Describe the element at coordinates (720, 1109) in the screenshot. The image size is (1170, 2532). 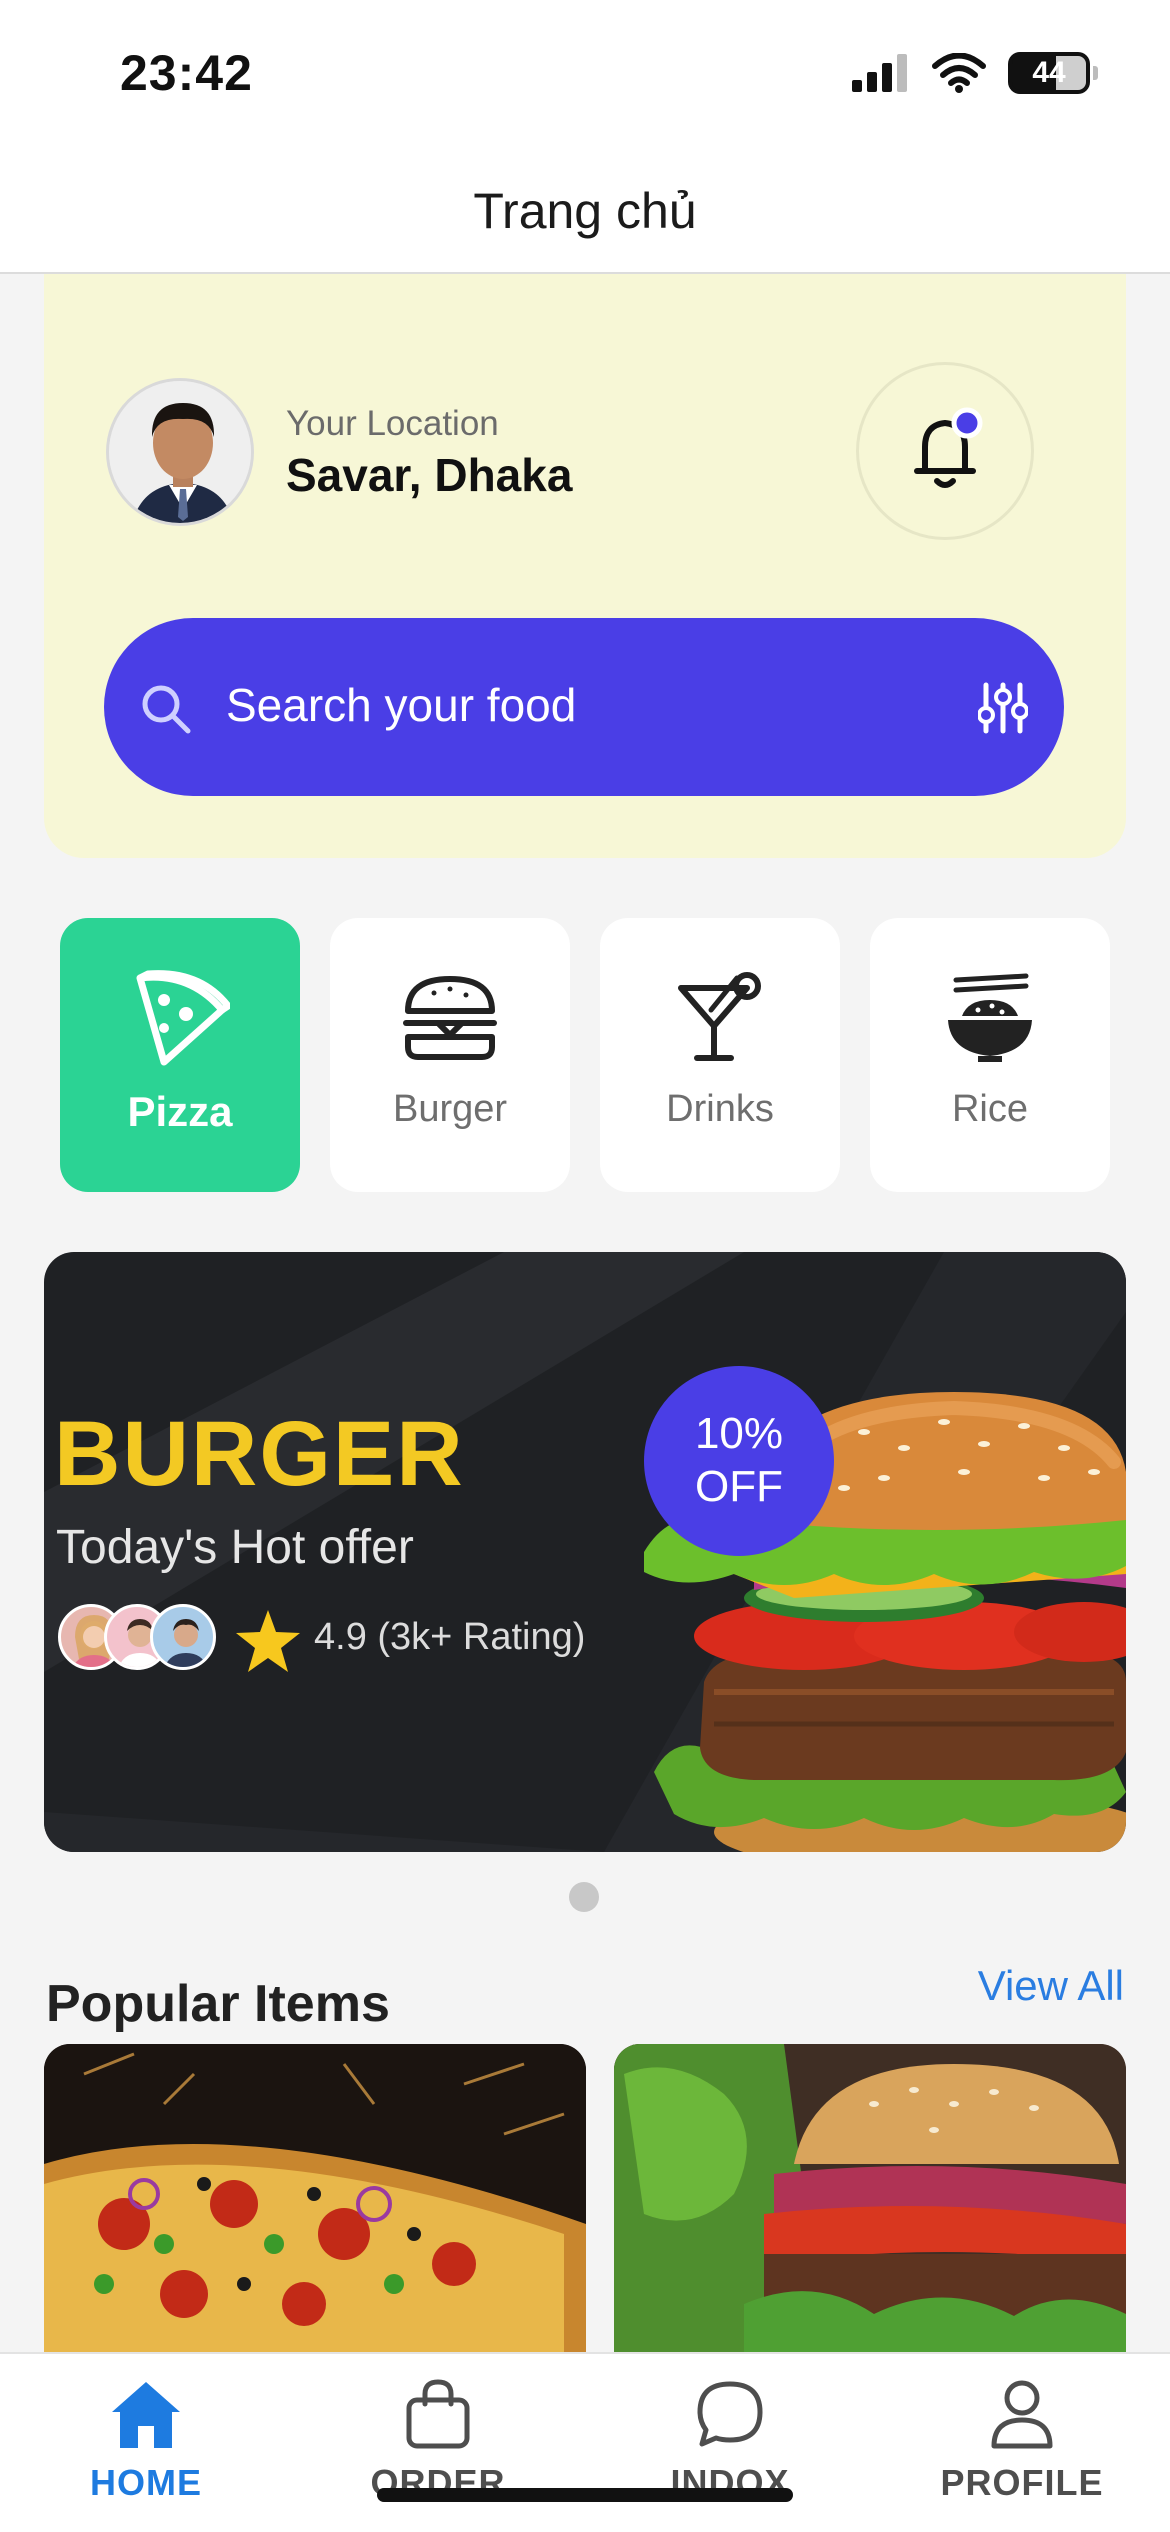
I see `category-label: Drinks` at that location.